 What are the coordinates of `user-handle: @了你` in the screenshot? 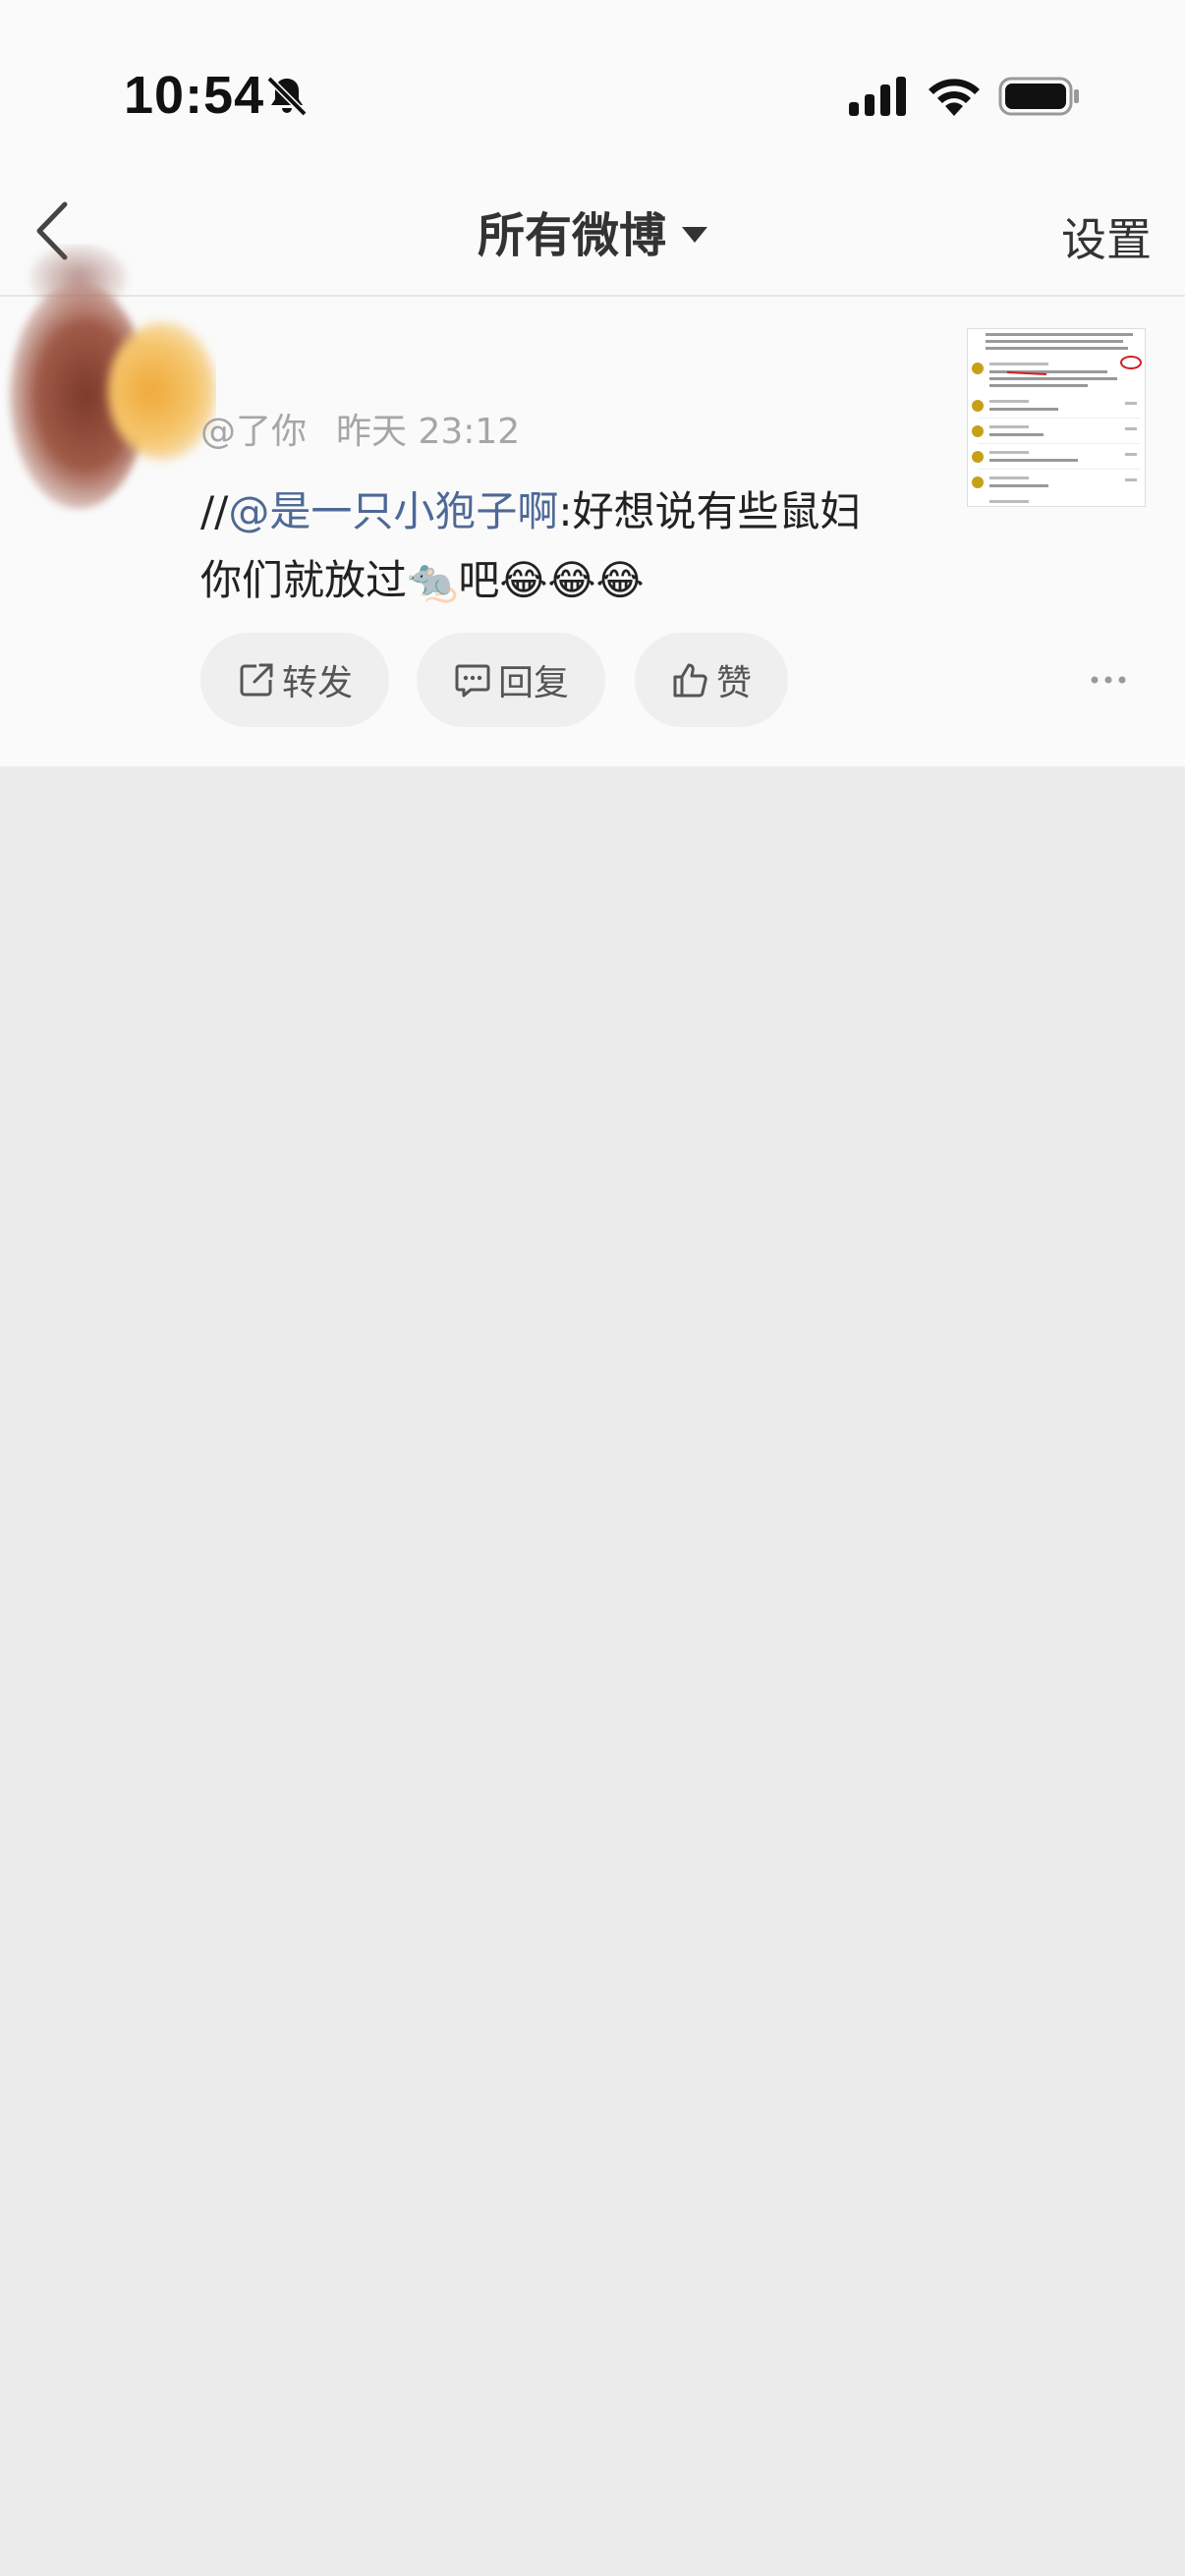 It's located at (254, 432).